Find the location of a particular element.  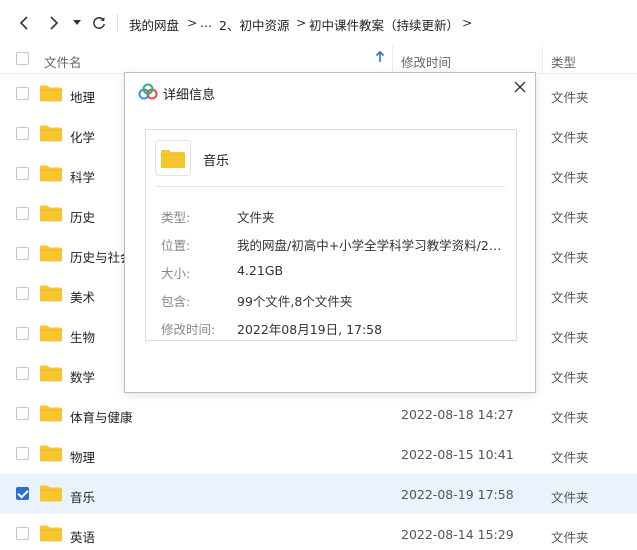

history-dropdown-button is located at coordinates (77, 23).